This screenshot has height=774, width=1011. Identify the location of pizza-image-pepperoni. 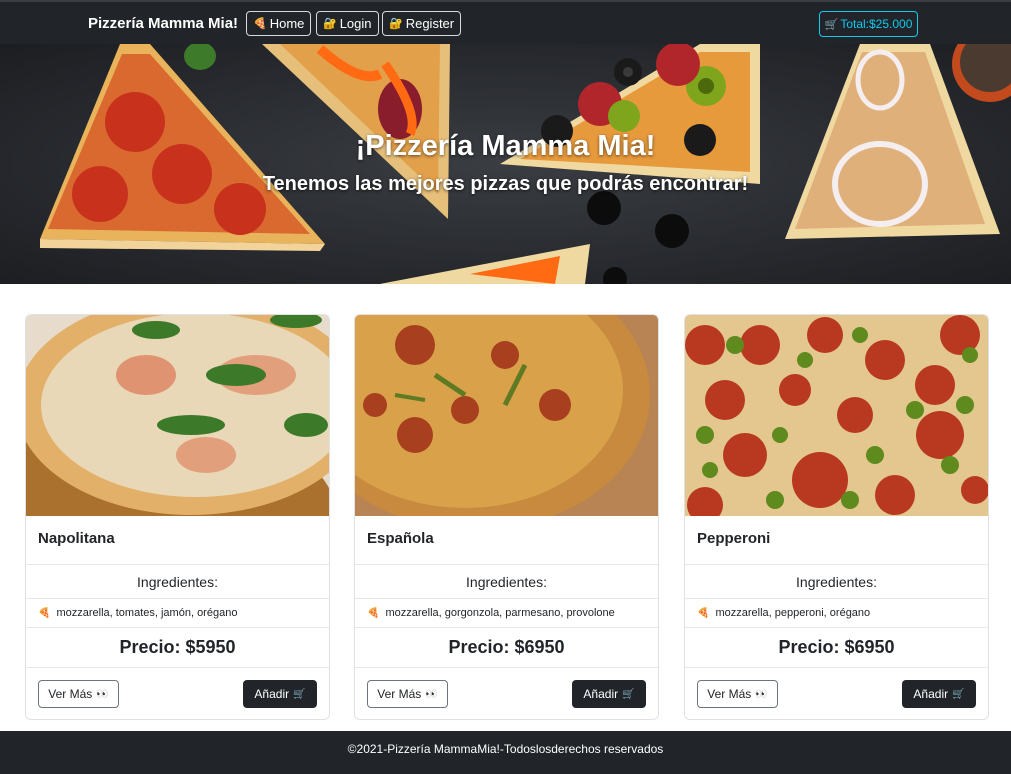
(836, 415).